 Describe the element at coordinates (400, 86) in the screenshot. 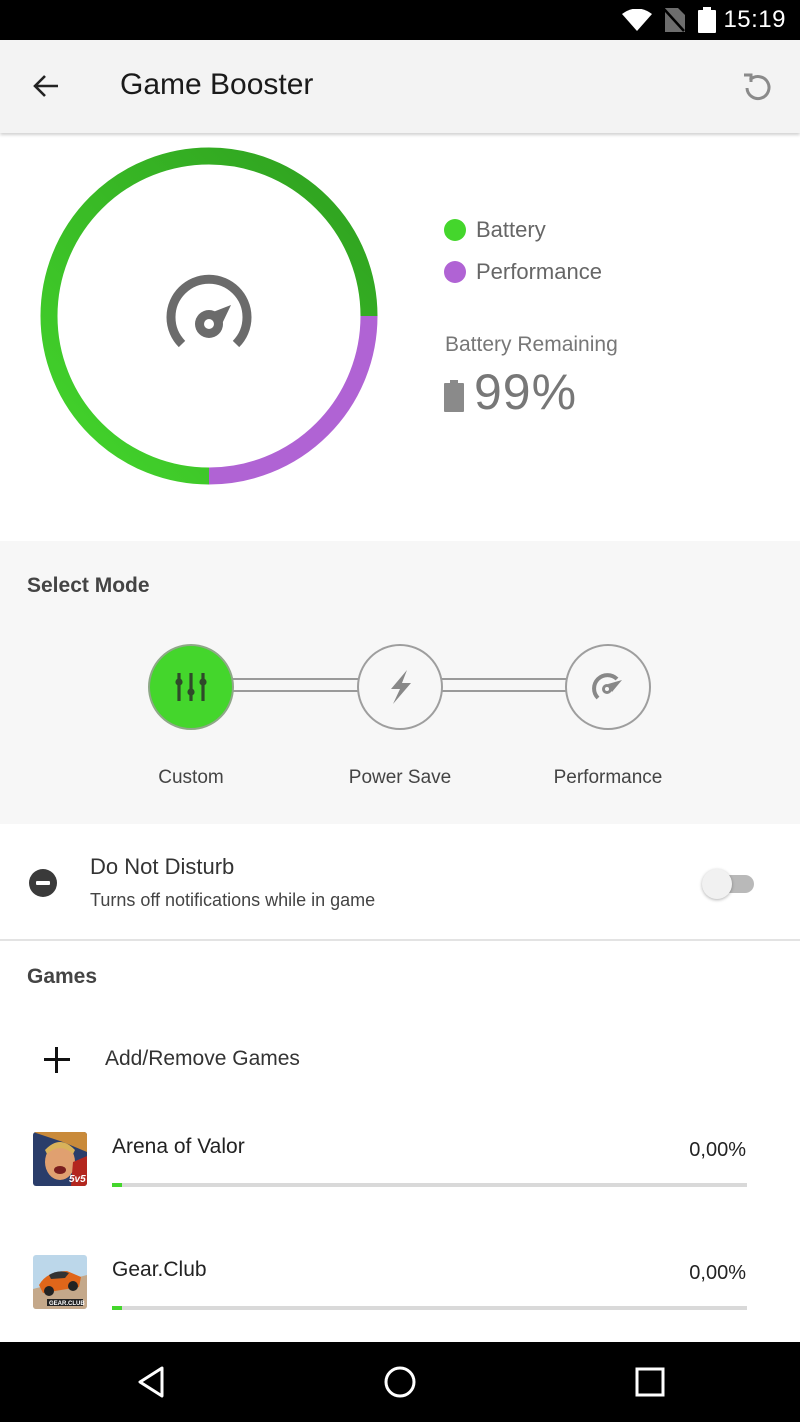

I see `app-bar: Game Booster` at that location.